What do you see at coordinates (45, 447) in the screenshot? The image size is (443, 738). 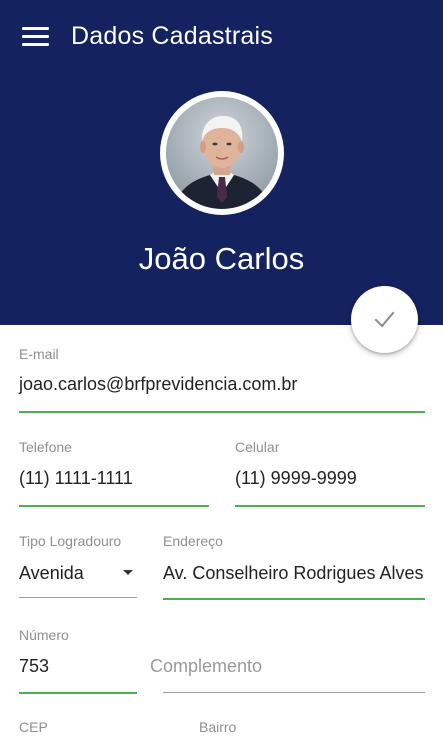 I see `telefone-label: Telefone` at bounding box center [45, 447].